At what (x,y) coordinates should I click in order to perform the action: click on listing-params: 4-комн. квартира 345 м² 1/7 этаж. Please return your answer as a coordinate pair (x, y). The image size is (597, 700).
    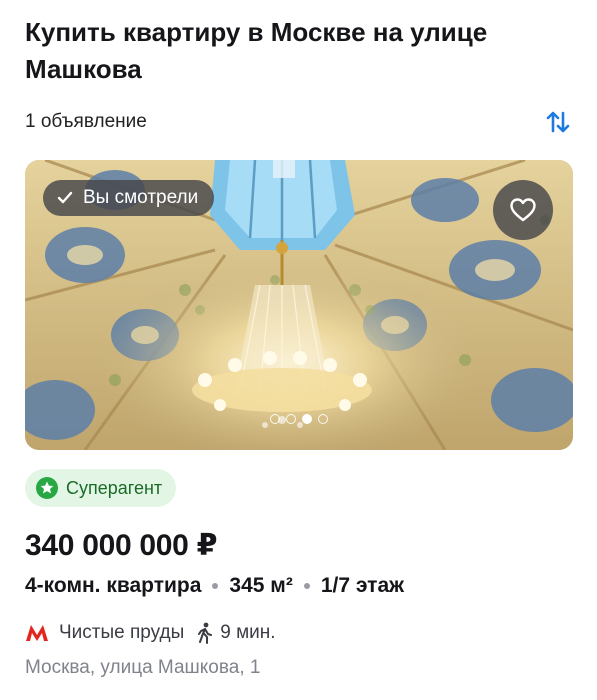
    Looking at the image, I should click on (214, 586).